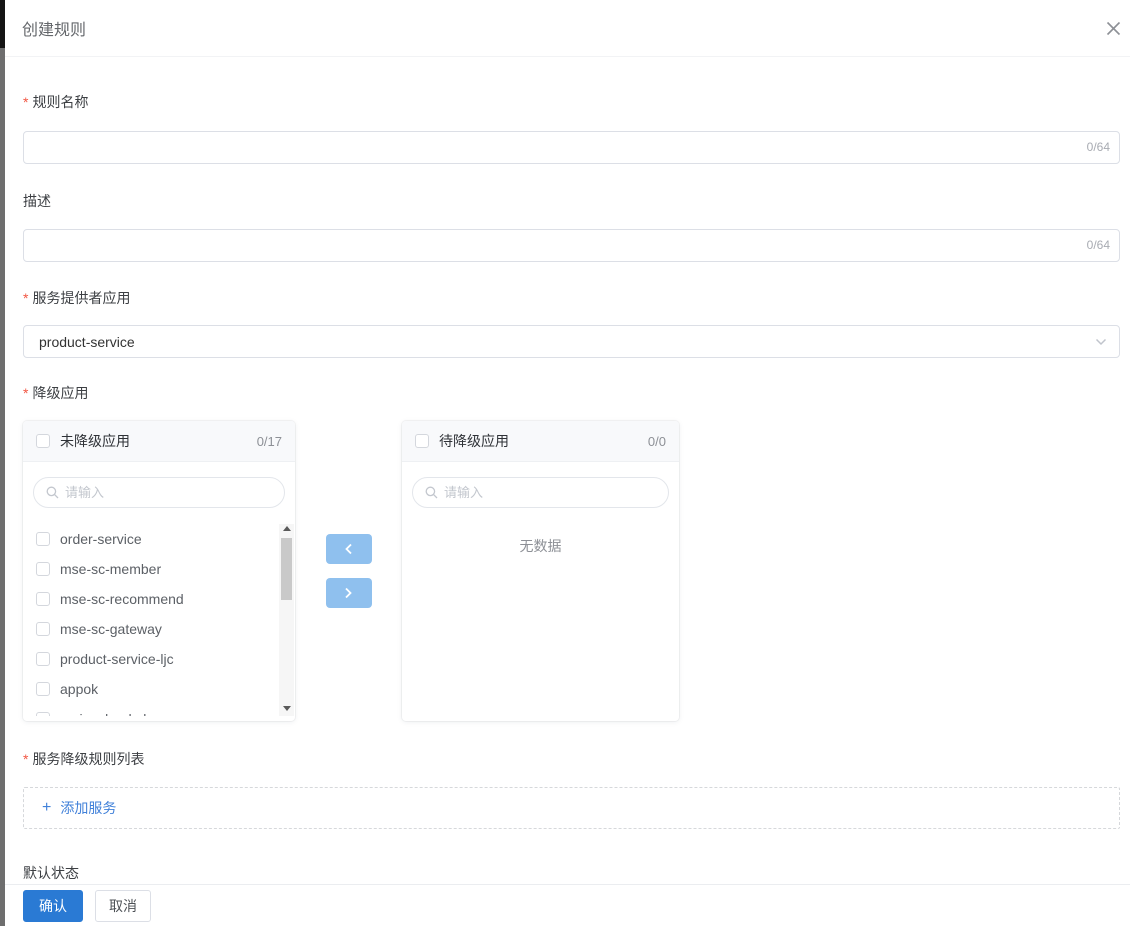 The image size is (1130, 926). I want to click on move-left-button, so click(348, 549).